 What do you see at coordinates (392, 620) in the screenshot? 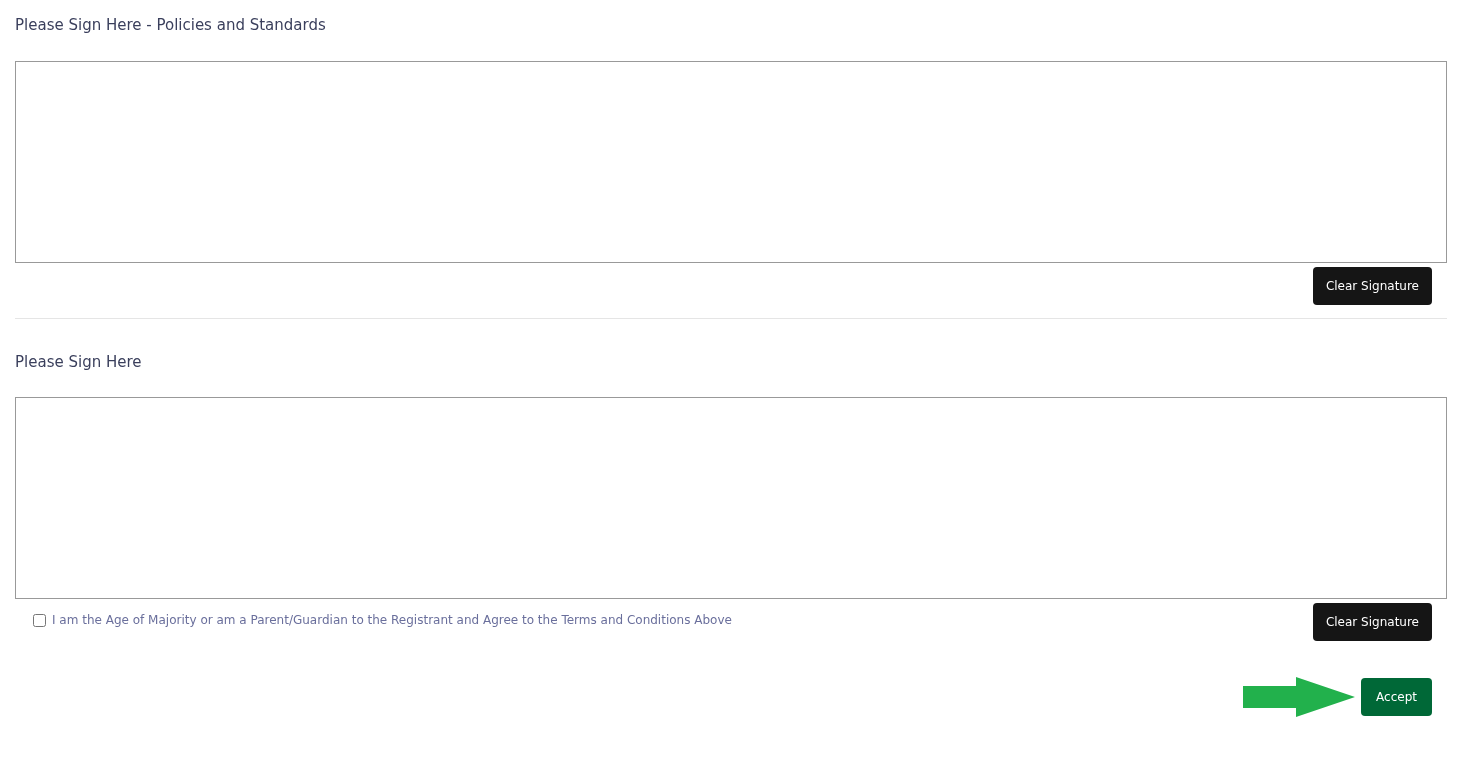
I see `agreement-label: I am the Age of Majority or am a Parent/Guardian to the Registrant and Agree to the Terms and Conditions Above` at bounding box center [392, 620].